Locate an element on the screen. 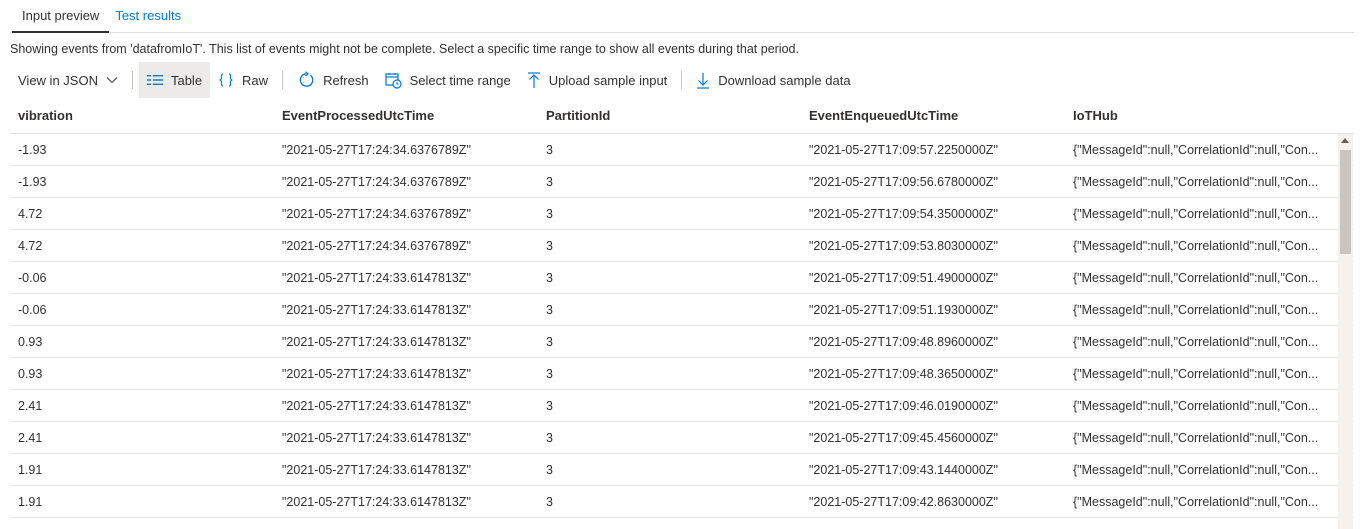  view-format-dropdown: View in JSON is located at coordinates (68, 80).